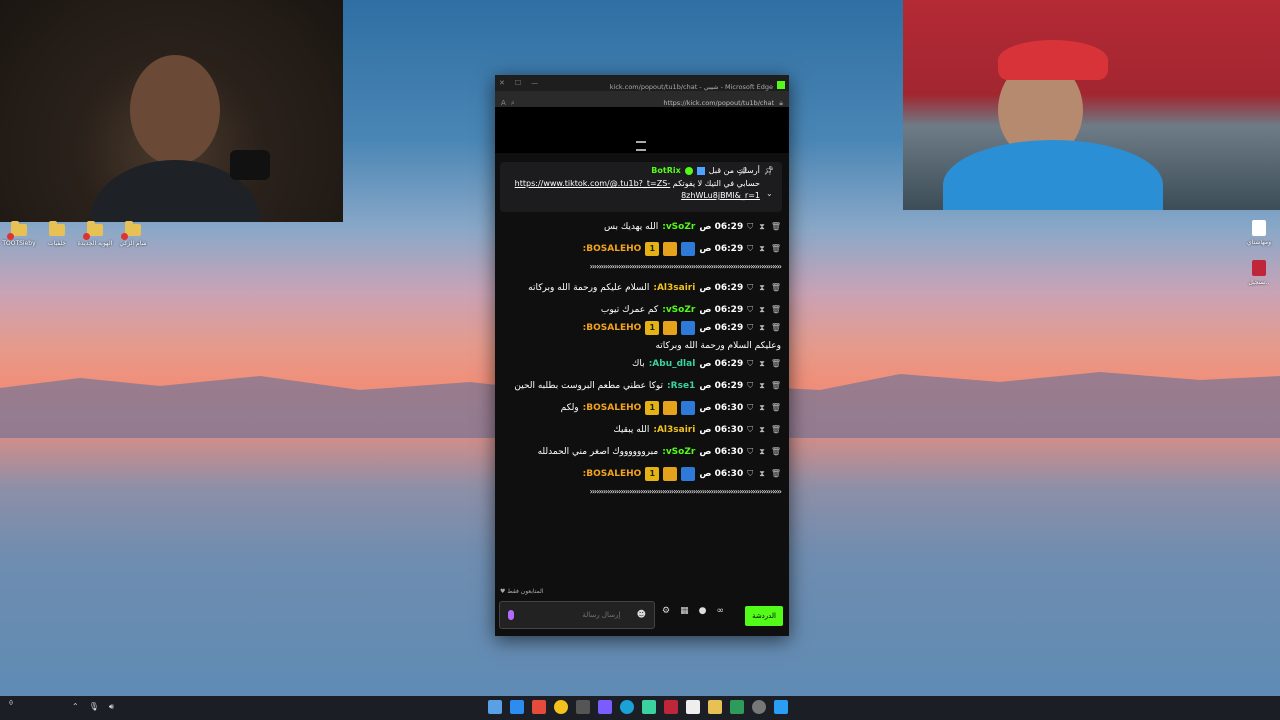 This screenshot has width=1280, height=720. I want to click on chat-button: الدردشة, so click(764, 616).